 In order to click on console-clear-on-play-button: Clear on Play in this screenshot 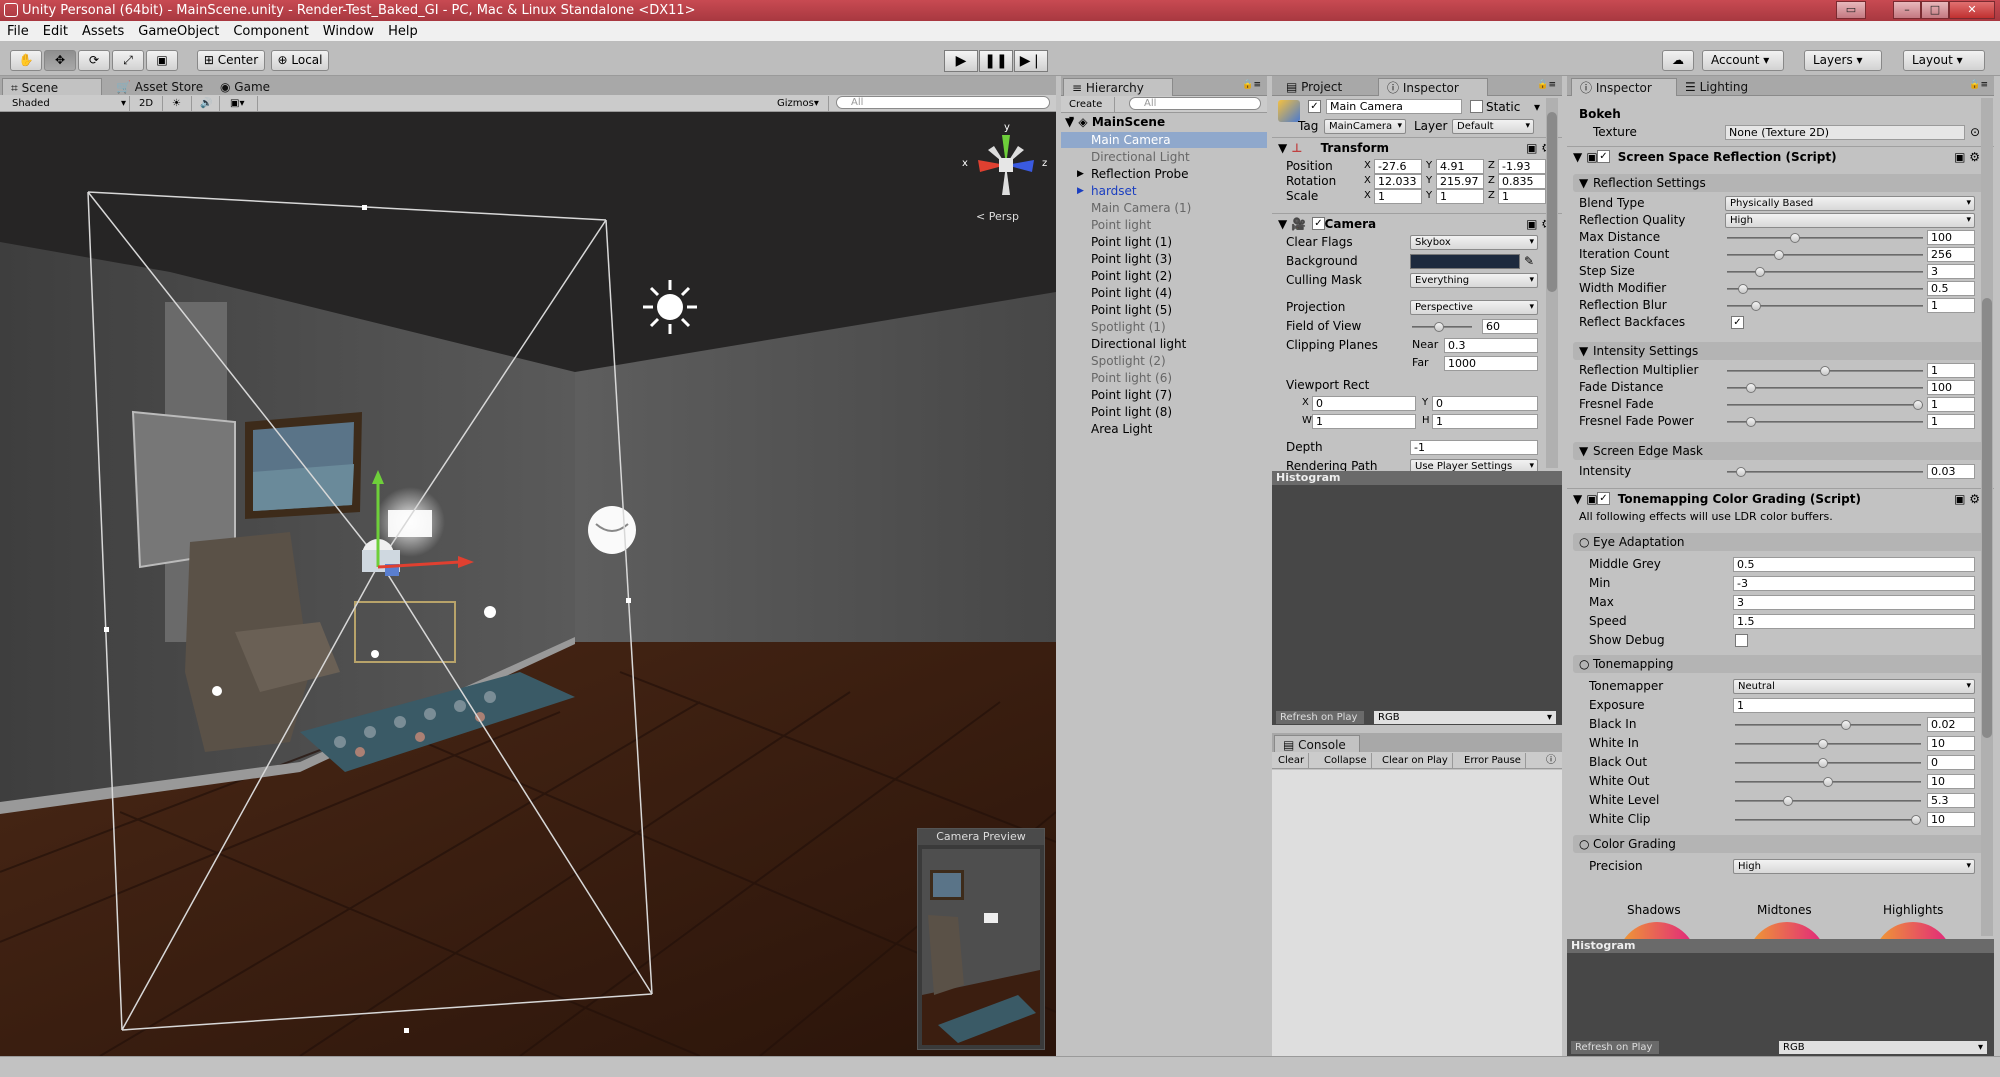, I will do `click(1415, 760)`.